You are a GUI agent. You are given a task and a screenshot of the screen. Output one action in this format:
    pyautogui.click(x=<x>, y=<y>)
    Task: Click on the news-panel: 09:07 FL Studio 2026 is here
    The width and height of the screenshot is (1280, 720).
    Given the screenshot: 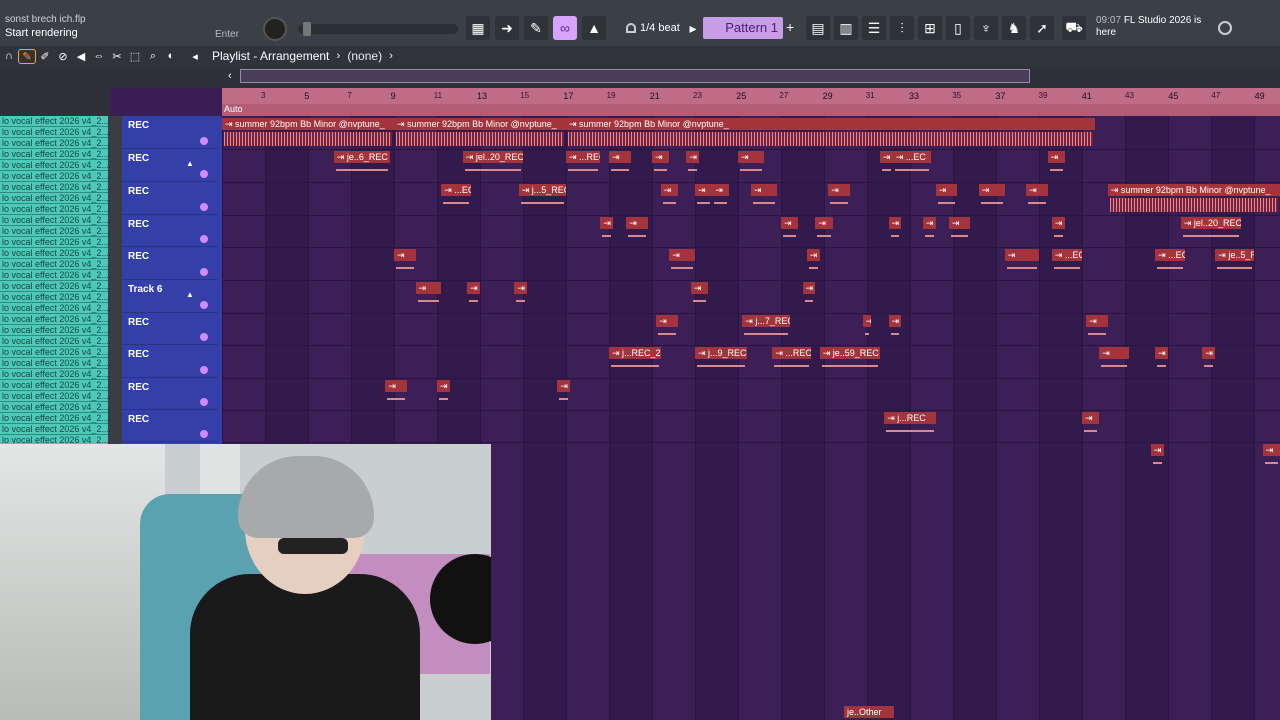 What is the action you would take?
    pyautogui.click(x=1156, y=27)
    